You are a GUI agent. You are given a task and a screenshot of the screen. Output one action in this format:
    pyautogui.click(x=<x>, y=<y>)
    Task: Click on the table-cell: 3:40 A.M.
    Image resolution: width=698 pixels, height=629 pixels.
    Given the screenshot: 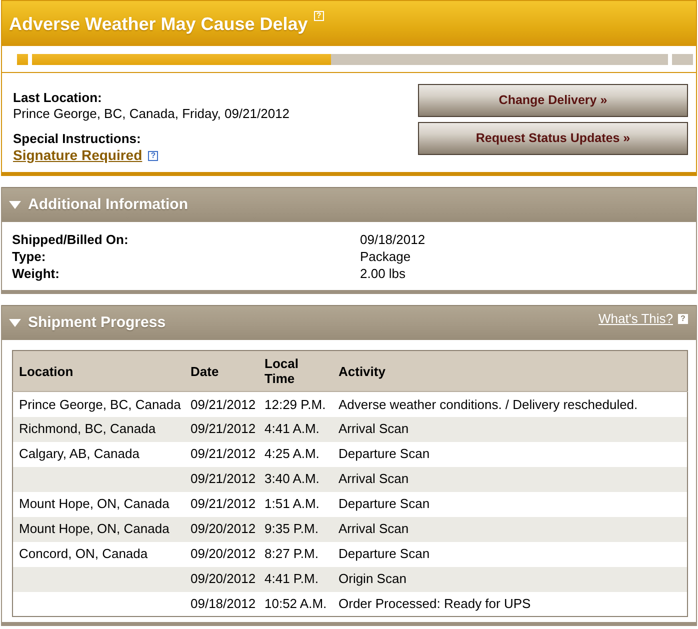 What is the action you would take?
    pyautogui.click(x=295, y=479)
    